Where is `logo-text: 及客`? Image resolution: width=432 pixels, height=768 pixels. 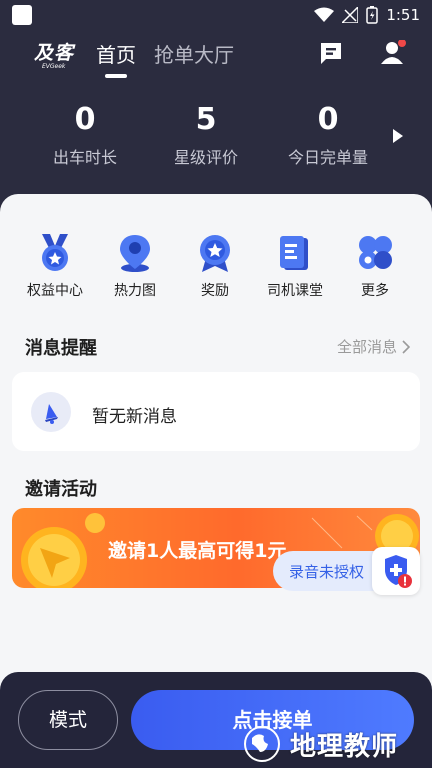
logo-text: 及客 is located at coordinates (54, 53).